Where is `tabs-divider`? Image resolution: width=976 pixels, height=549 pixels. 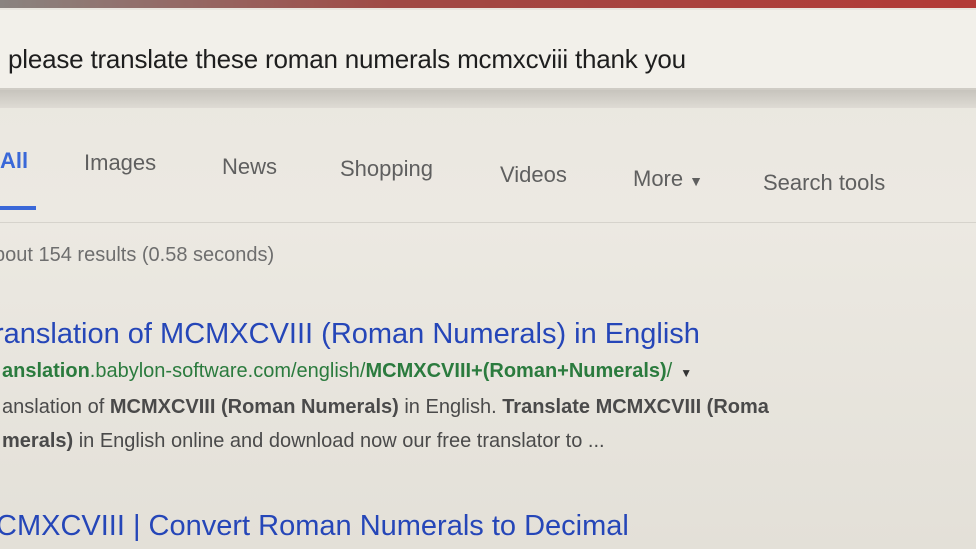 tabs-divider is located at coordinates (488, 222).